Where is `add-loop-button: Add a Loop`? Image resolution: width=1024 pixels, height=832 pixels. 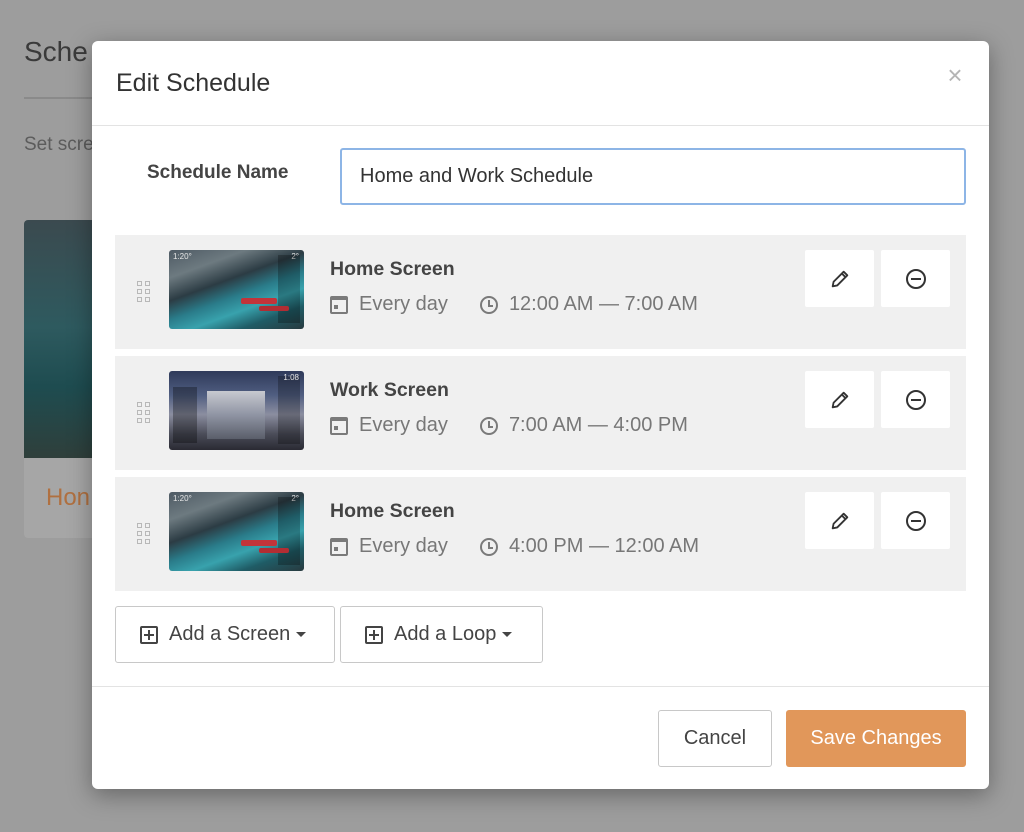 add-loop-button: Add a Loop is located at coordinates (441, 634).